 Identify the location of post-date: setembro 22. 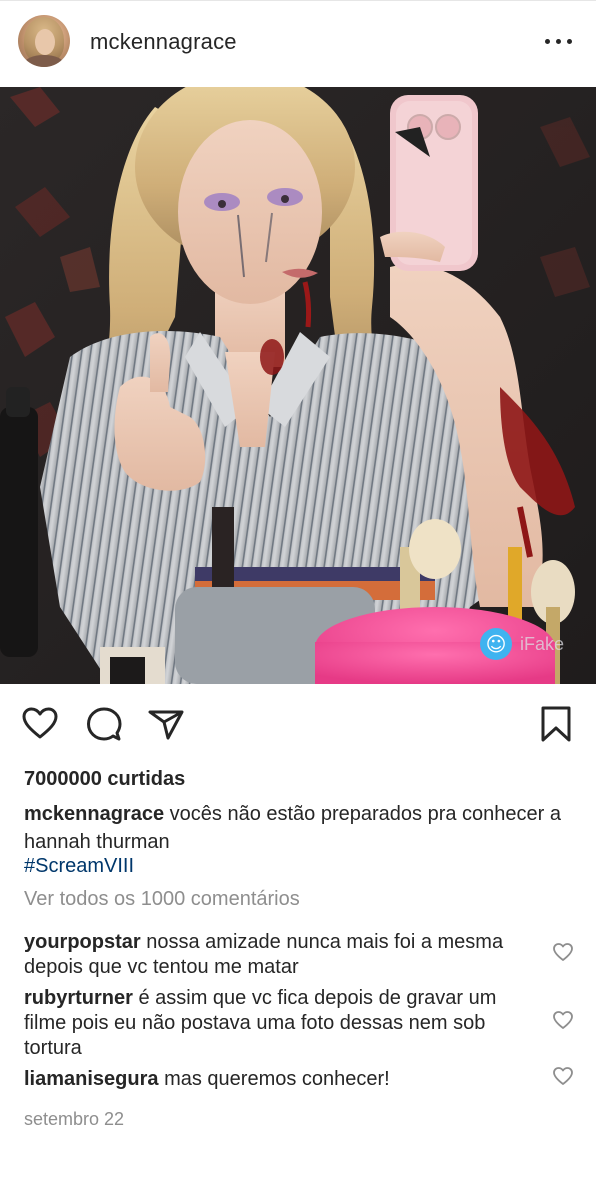
(74, 1119).